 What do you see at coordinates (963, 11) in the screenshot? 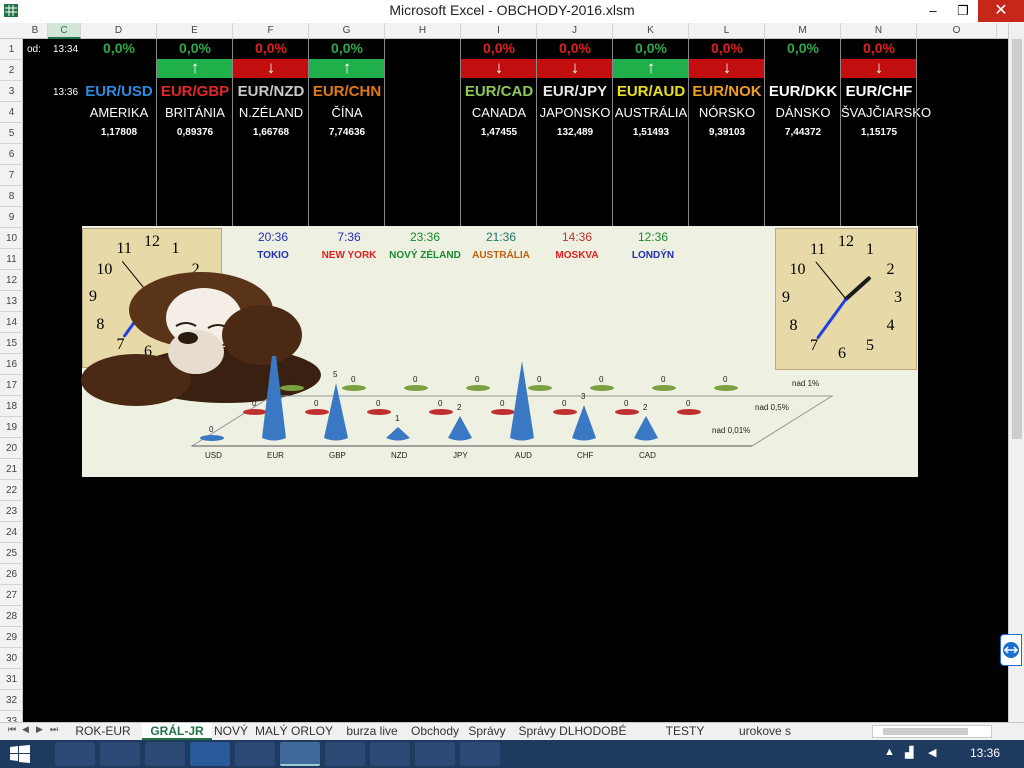
I see `restore-button: ❐` at bounding box center [963, 11].